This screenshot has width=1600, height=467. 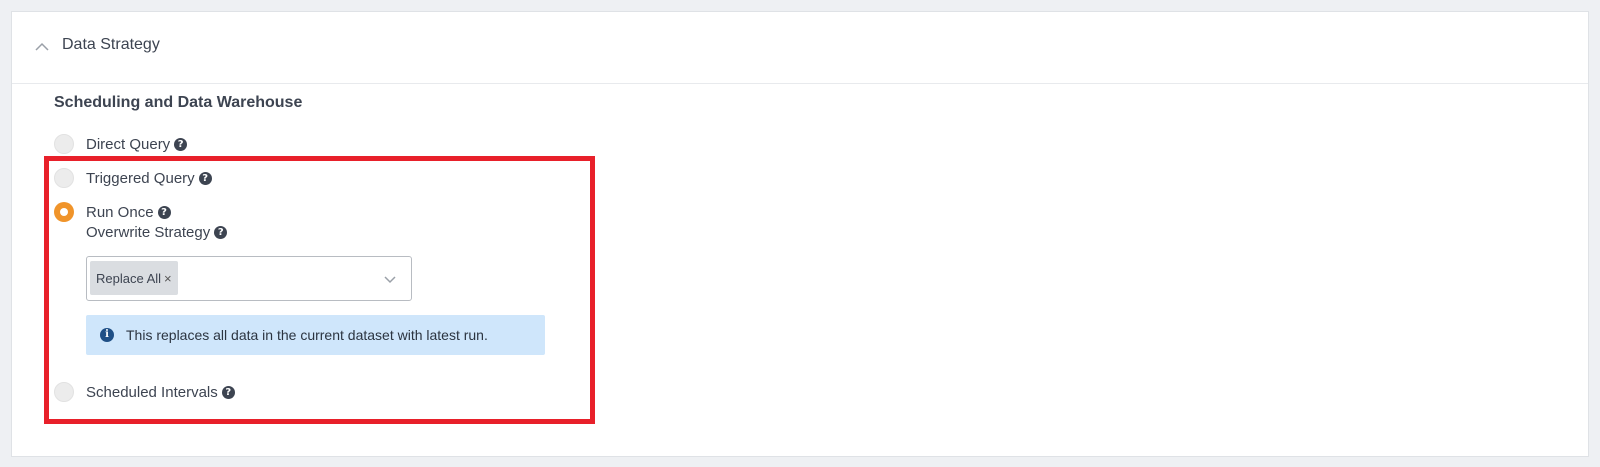 What do you see at coordinates (148, 232) in the screenshot?
I see `overwrite-strategy-text: Overwrite Strategy` at bounding box center [148, 232].